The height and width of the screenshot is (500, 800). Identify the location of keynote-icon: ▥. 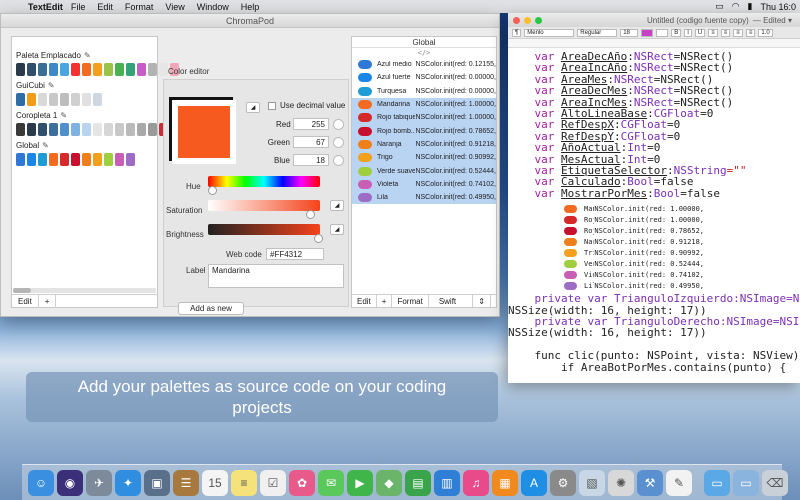
(447, 482).